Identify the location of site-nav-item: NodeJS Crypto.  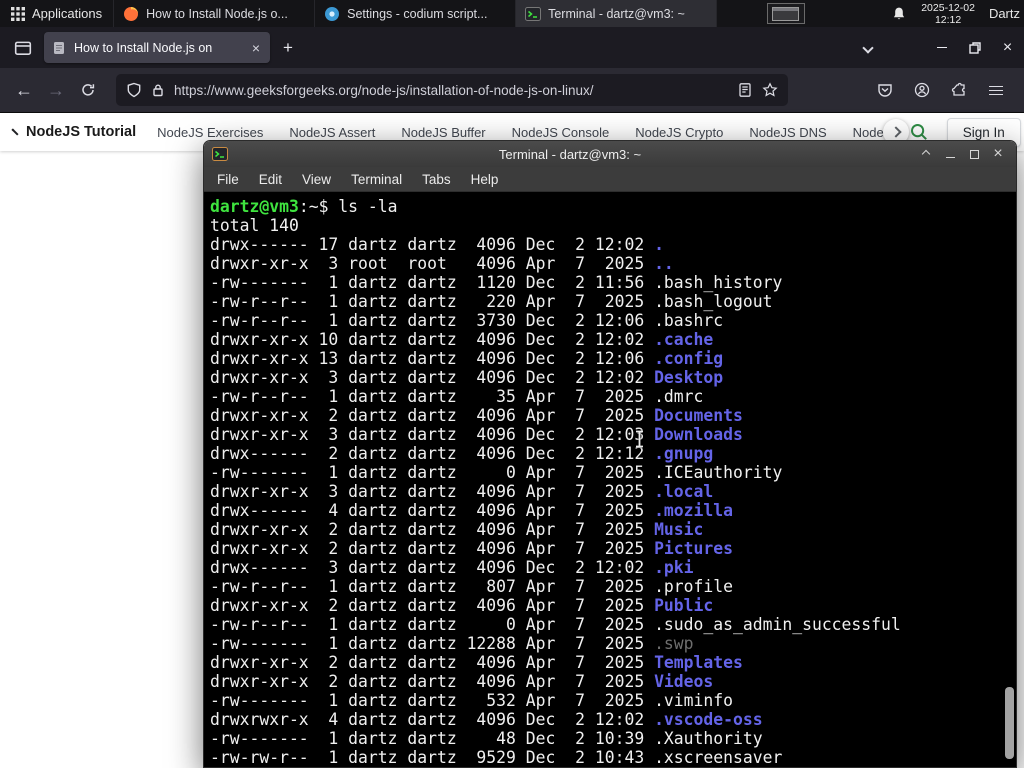
(679, 132).